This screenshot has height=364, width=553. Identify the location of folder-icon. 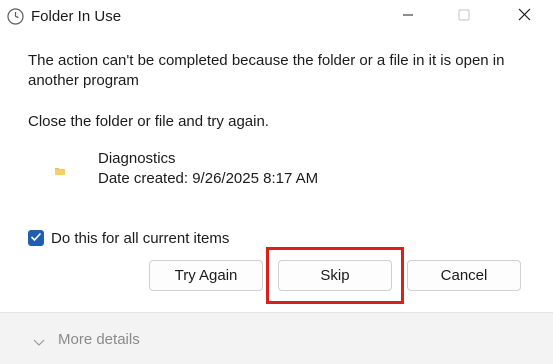
(60, 168).